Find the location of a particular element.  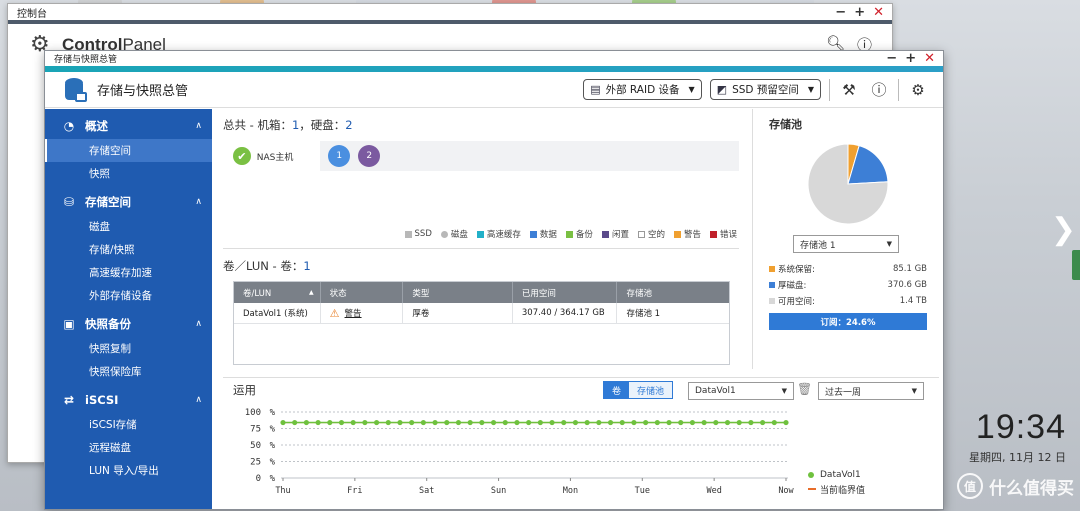

storage-app-logo-icon is located at coordinates (76, 89).